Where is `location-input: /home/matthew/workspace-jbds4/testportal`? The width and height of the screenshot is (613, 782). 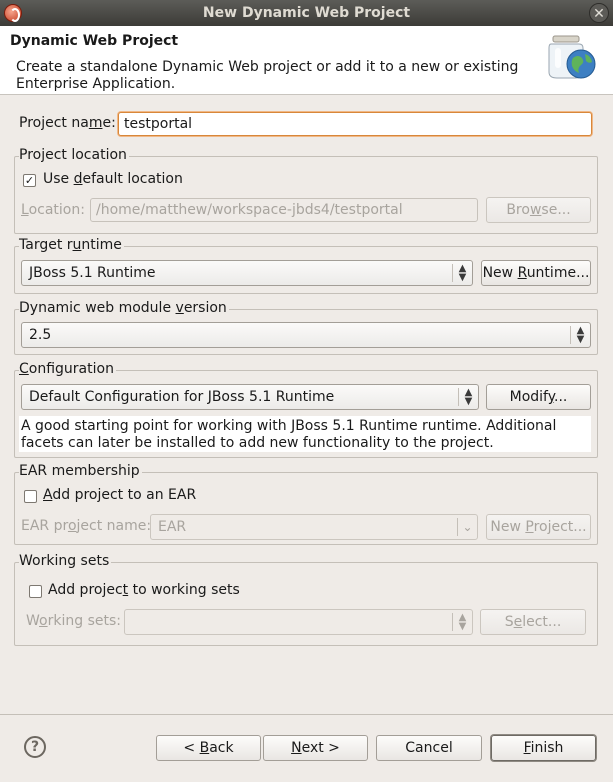
location-input: /home/matthew/workspace-jbds4/testportal is located at coordinates (284, 210).